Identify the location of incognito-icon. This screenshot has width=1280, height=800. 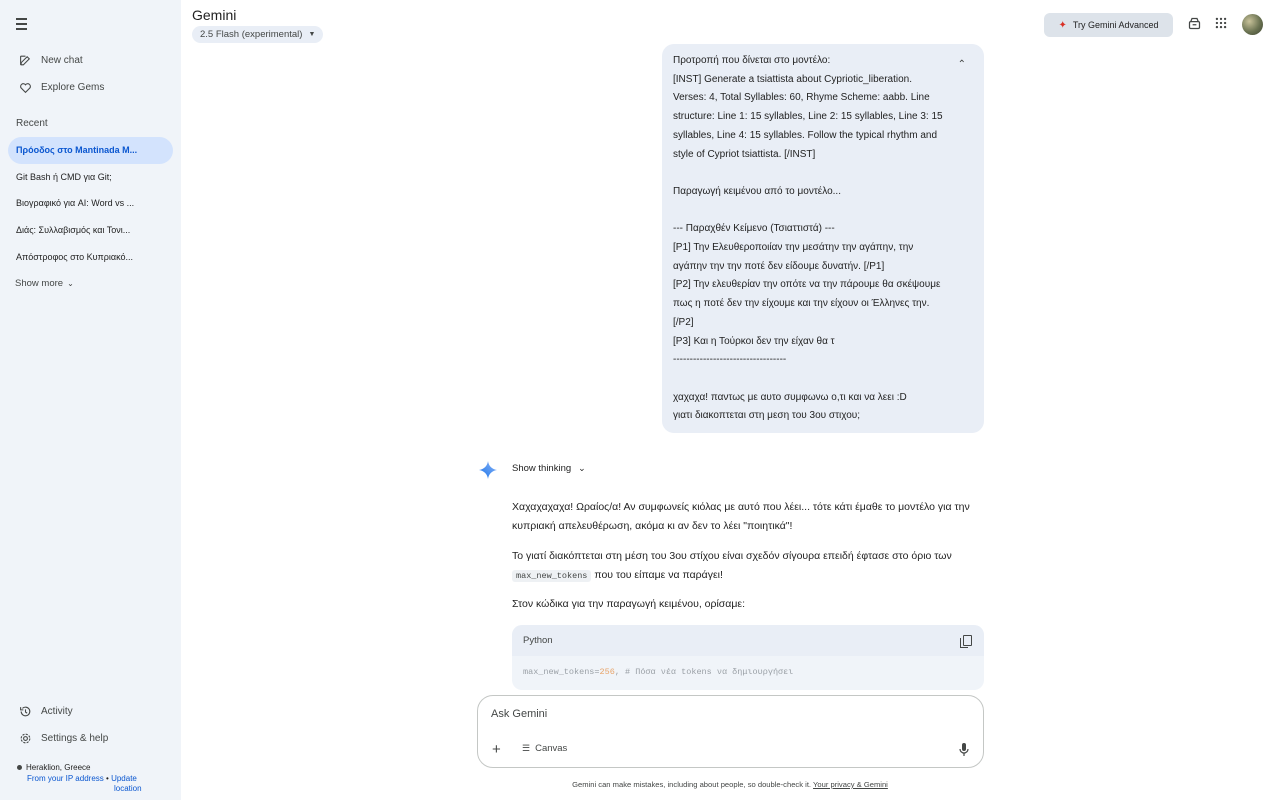
(1195, 24).